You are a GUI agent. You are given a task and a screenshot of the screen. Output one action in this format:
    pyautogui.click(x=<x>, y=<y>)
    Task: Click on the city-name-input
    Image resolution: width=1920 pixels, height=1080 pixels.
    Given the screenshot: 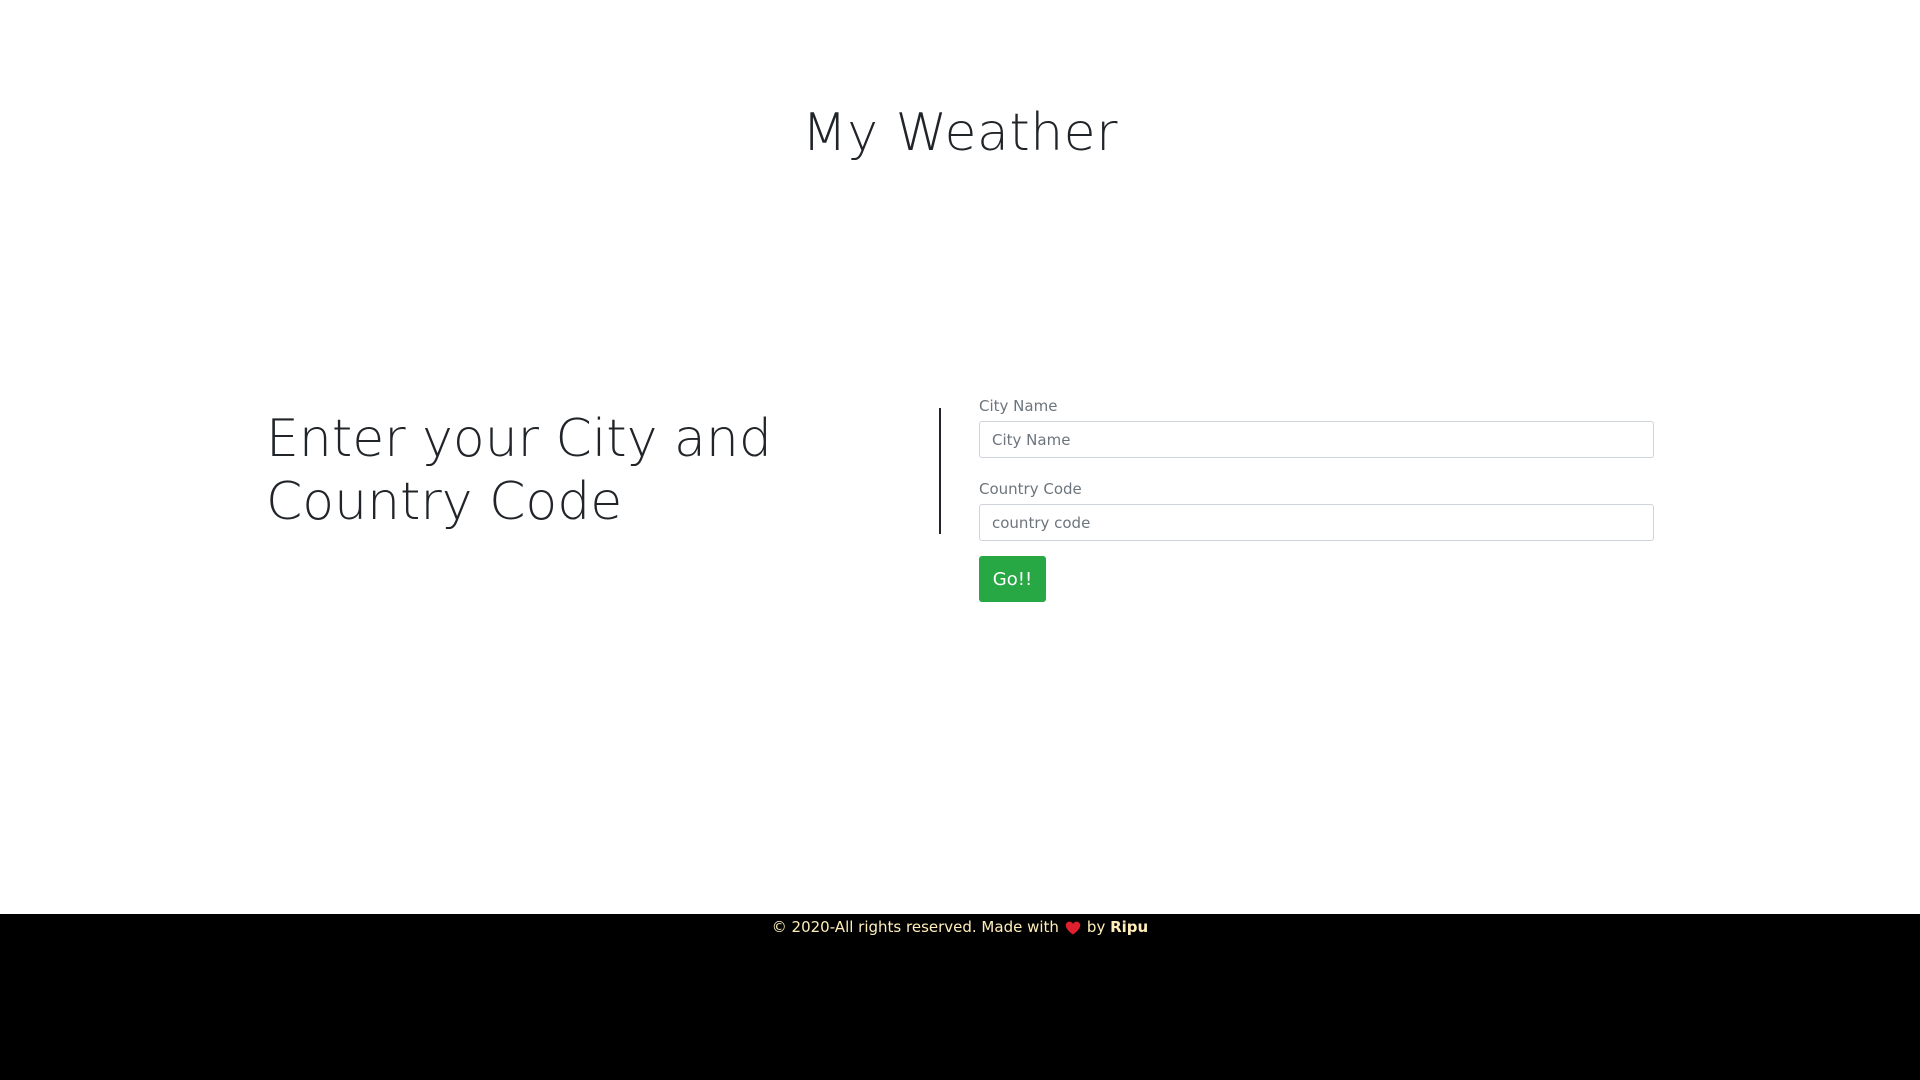 What is the action you would take?
    pyautogui.click(x=1316, y=439)
    